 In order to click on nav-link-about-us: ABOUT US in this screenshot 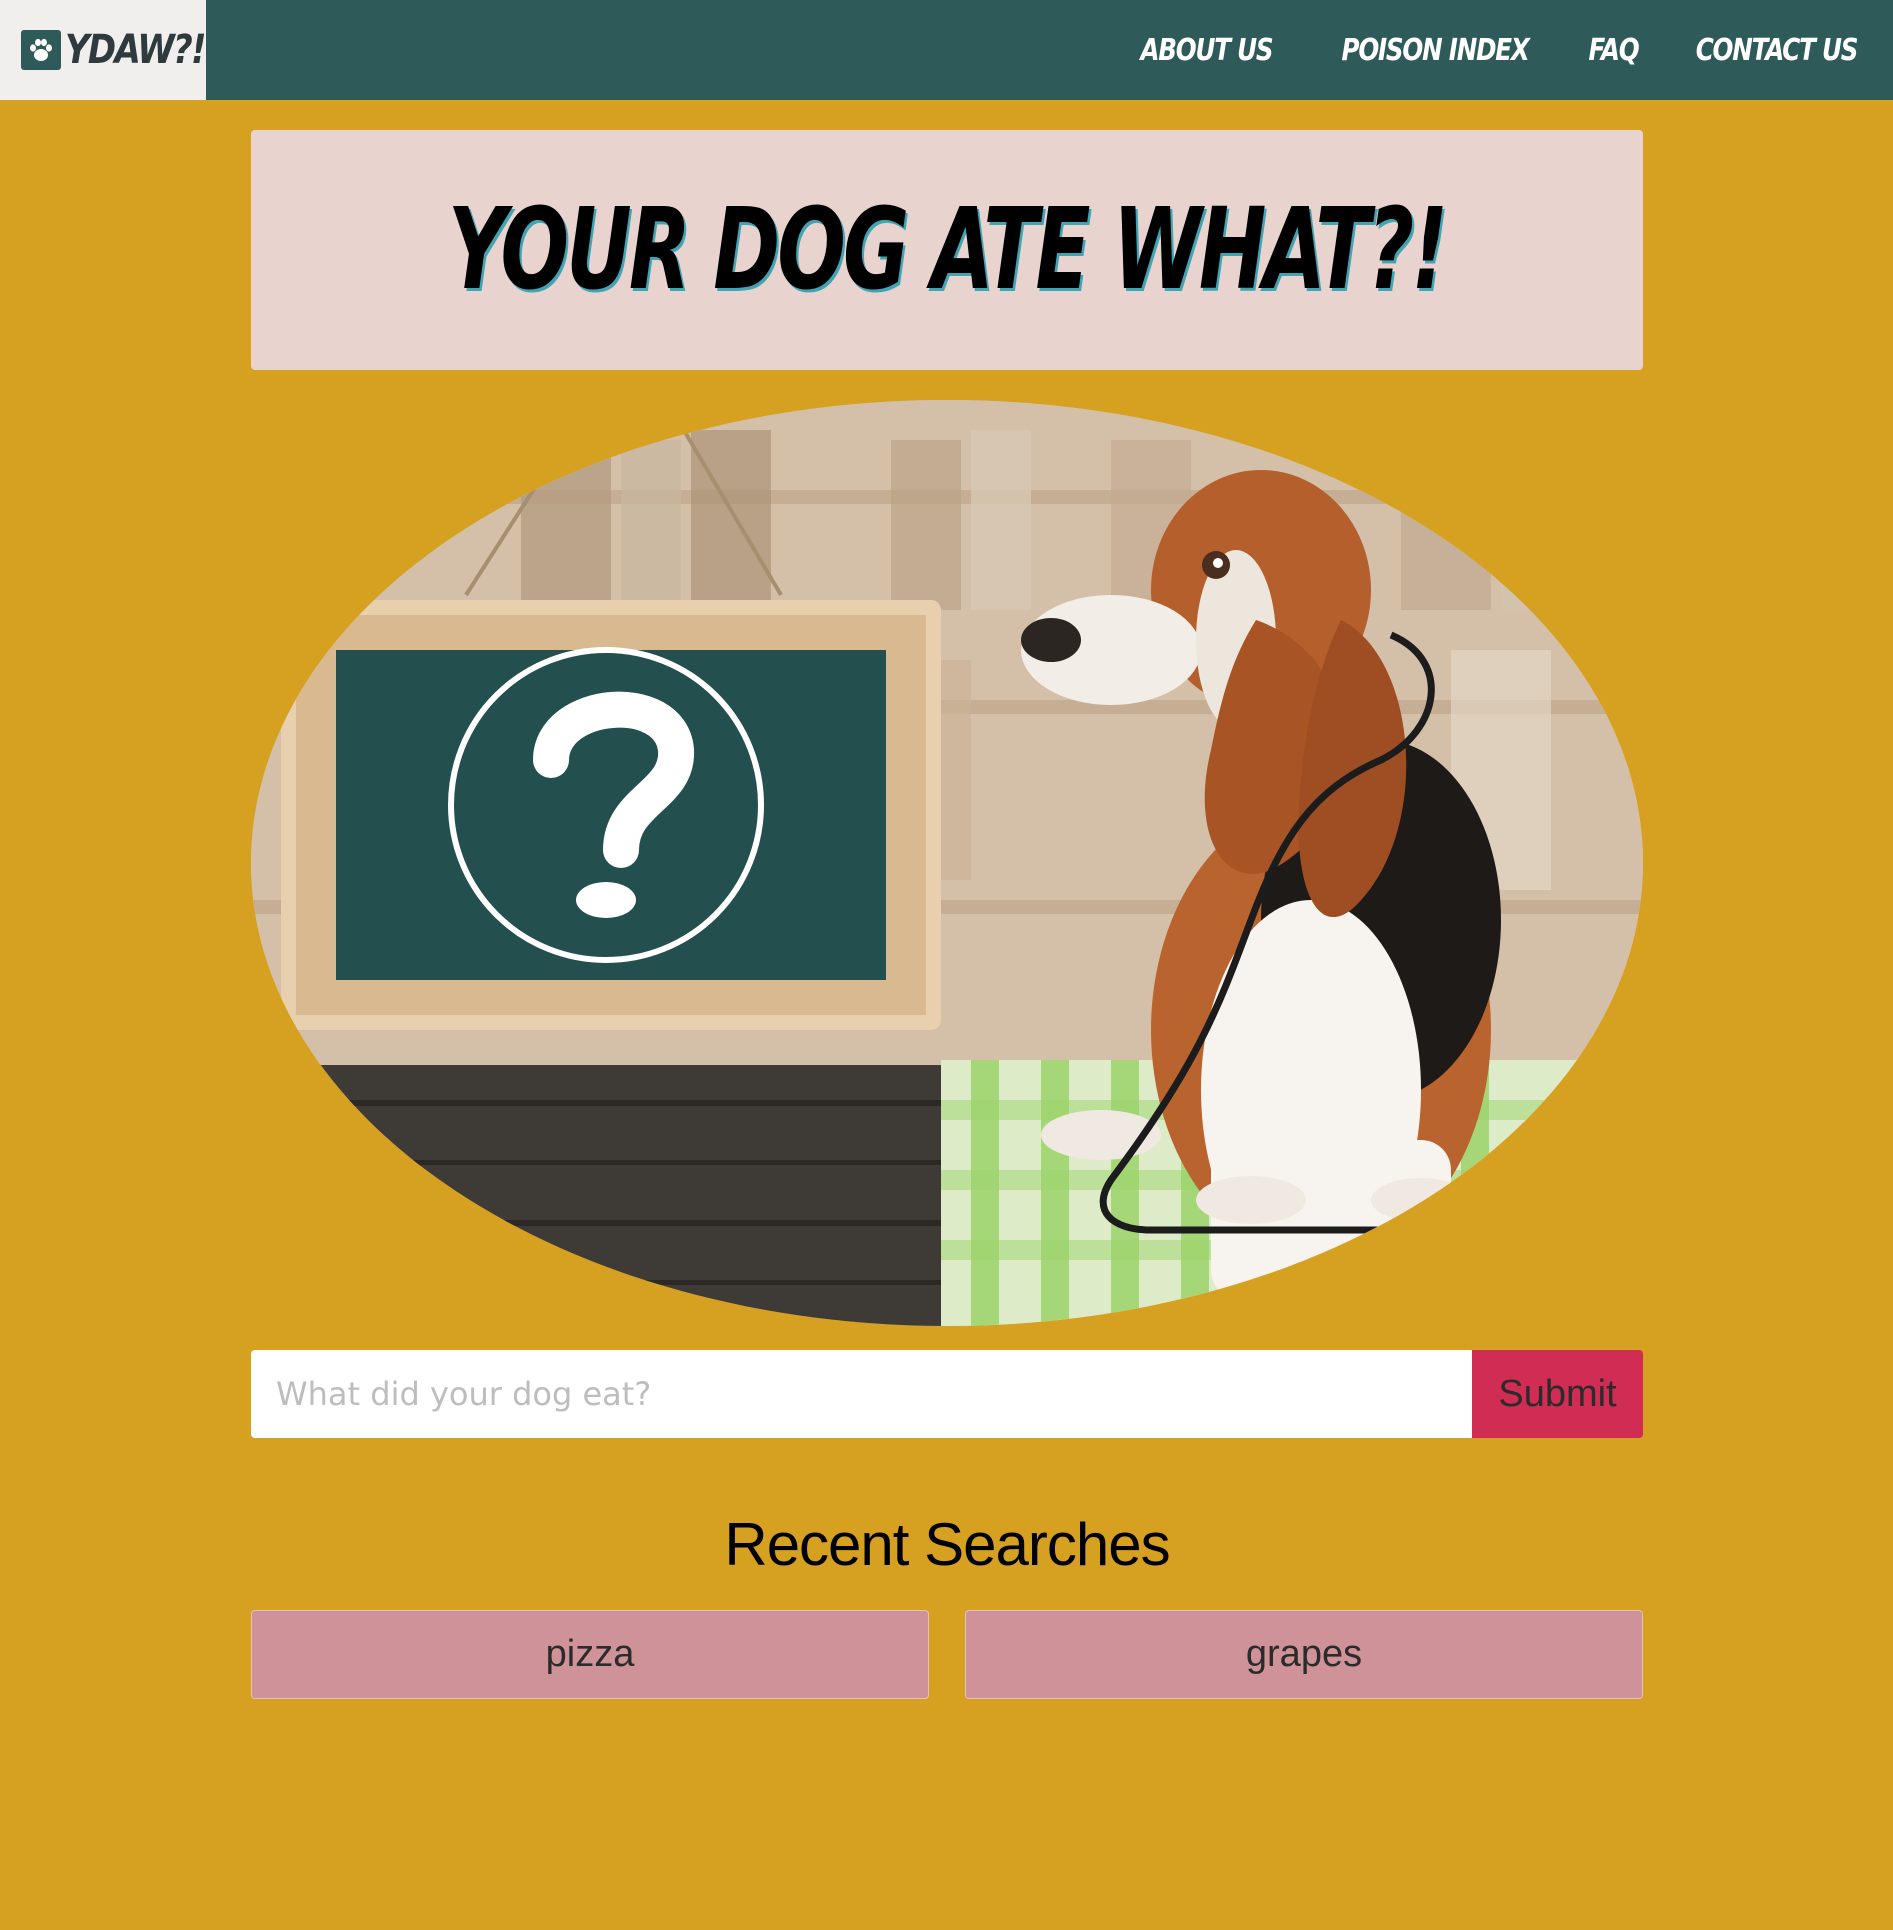, I will do `click(1207, 50)`.